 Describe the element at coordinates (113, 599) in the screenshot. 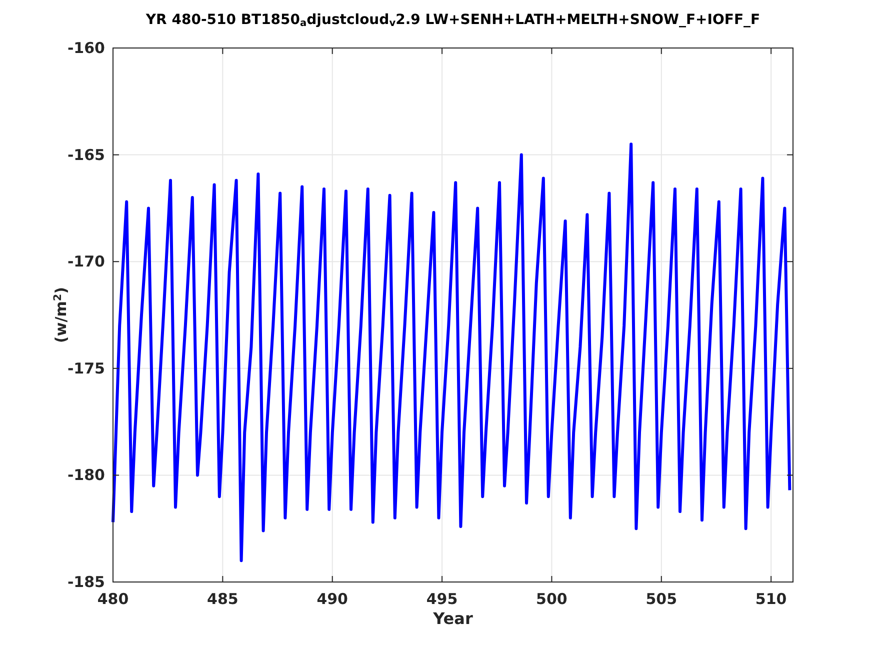

I see `x-tick-label: 480` at that location.